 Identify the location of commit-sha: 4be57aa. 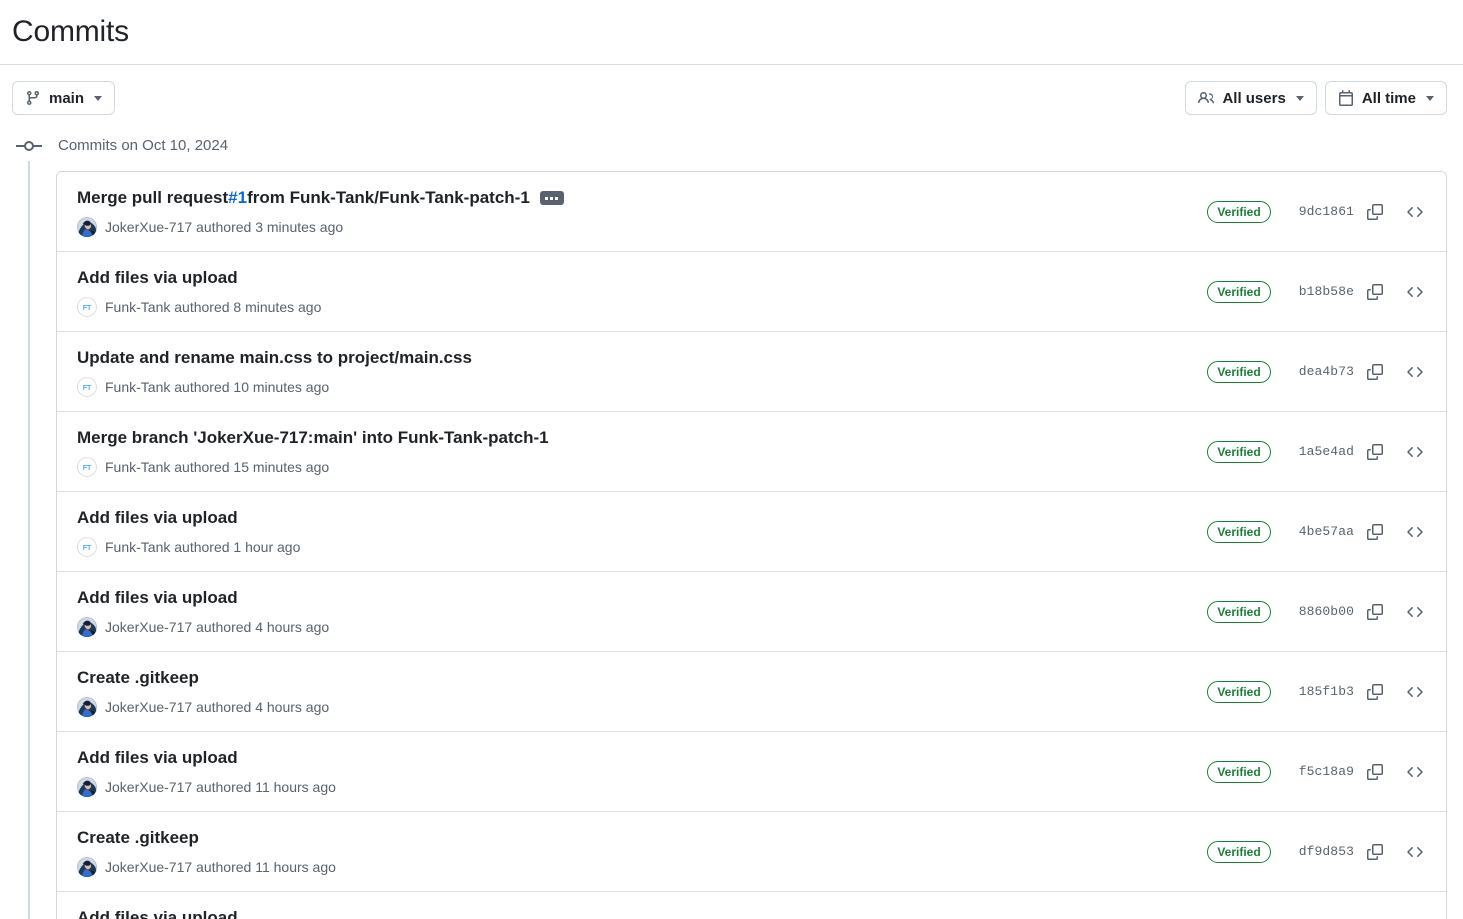
(1326, 531).